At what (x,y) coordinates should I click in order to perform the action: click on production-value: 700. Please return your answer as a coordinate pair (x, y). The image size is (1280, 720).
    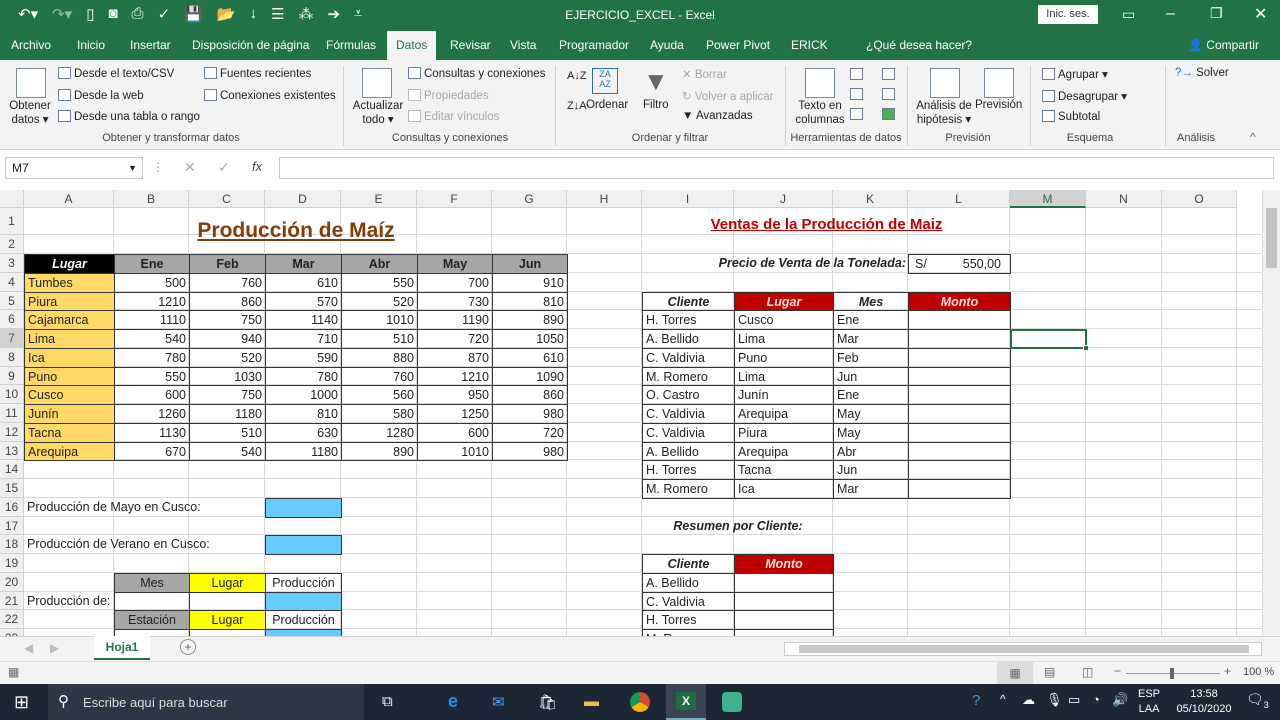
    Looking at the image, I should click on (455, 282).